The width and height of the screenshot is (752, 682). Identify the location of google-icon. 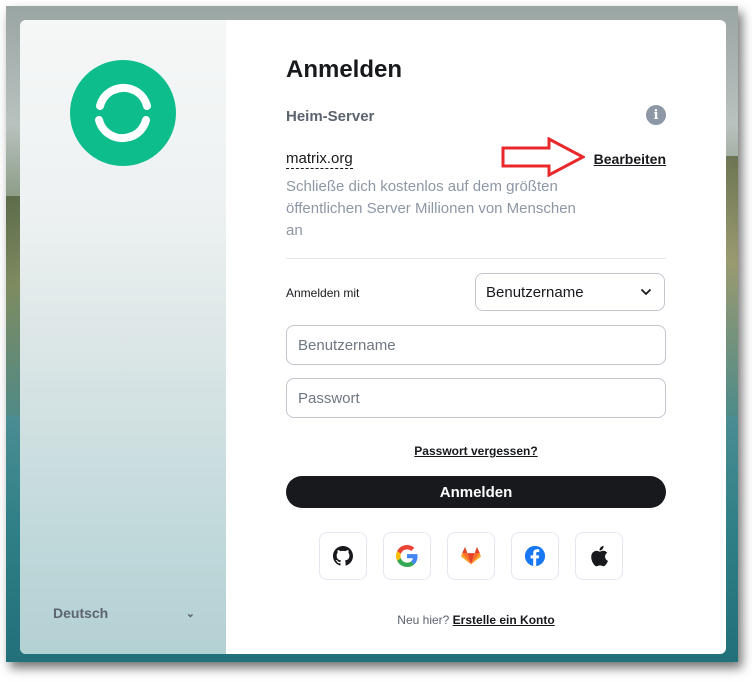
(407, 556).